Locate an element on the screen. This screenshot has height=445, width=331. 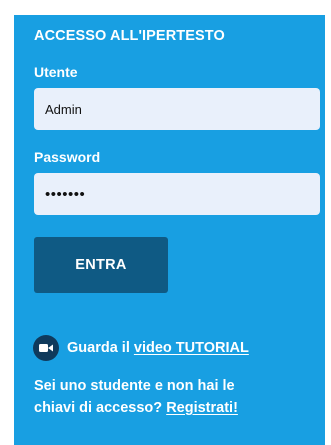
signup-line1: Sei uno studente e non hai le is located at coordinates (134, 386).